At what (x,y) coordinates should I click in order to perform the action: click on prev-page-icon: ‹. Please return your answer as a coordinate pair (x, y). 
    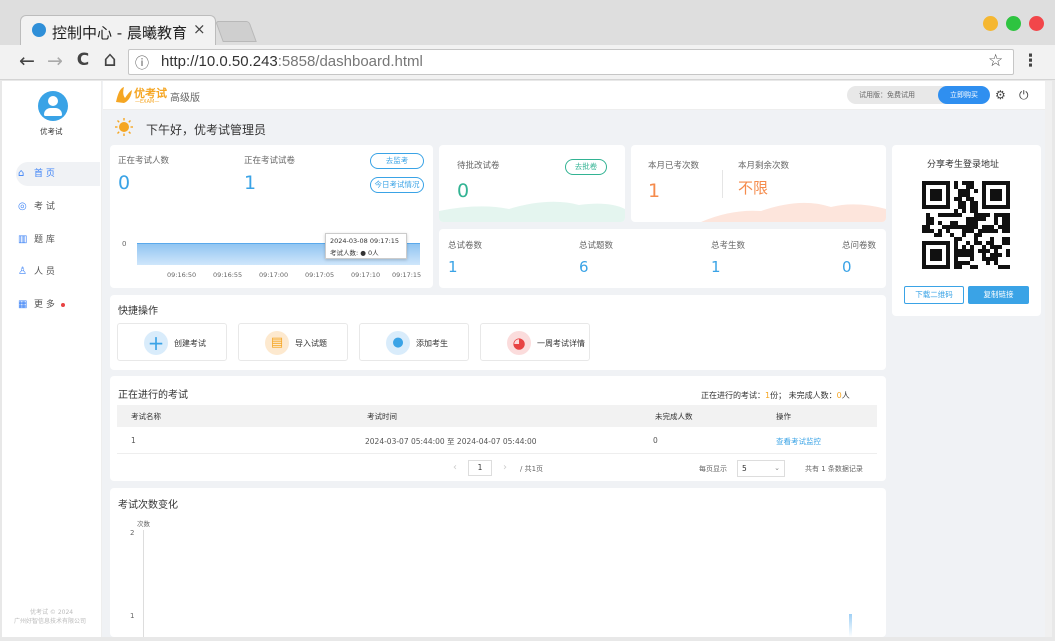
    Looking at the image, I should click on (455, 467).